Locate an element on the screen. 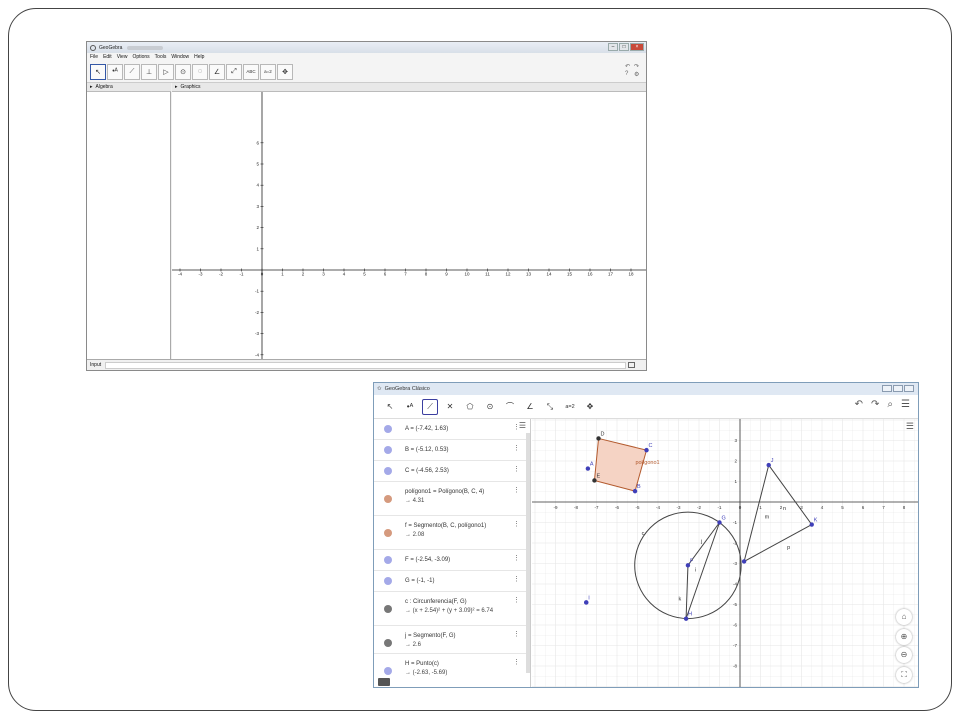  algebra-row: H = Punto(c) → (-2.63, -5.69) ⋮ is located at coordinates (450, 670).